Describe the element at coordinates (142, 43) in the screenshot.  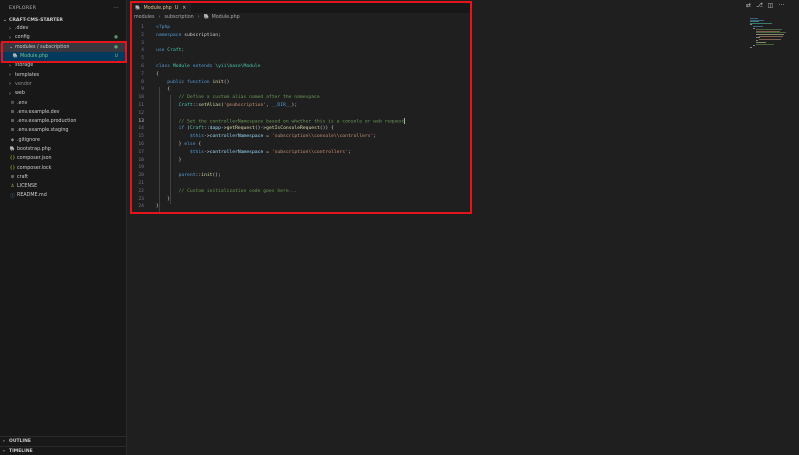
I see `line-number: 3` at that location.